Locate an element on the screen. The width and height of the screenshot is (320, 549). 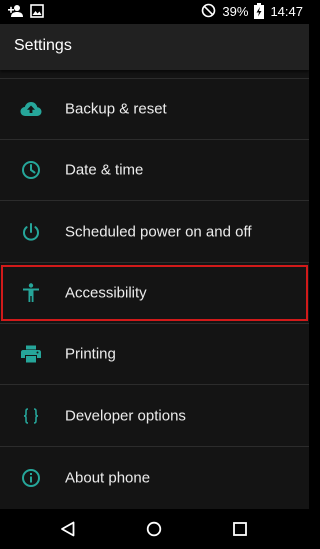
settings-item-developer-options: Developer options is located at coordinates (154, 416).